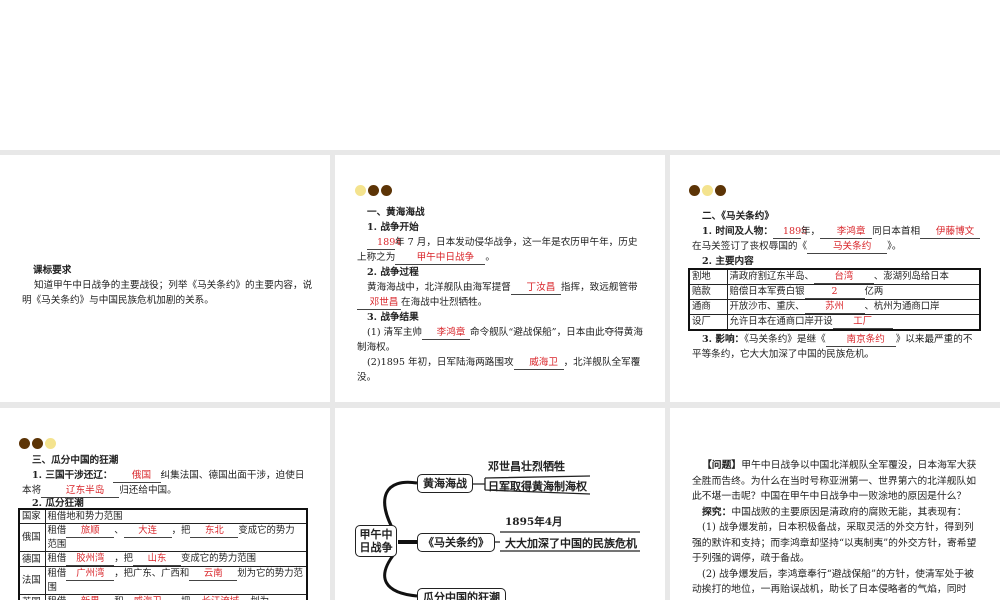 This screenshot has width=1000, height=600. What do you see at coordinates (393, 272) in the screenshot?
I see `subheading: 2. 战争过程` at bounding box center [393, 272].